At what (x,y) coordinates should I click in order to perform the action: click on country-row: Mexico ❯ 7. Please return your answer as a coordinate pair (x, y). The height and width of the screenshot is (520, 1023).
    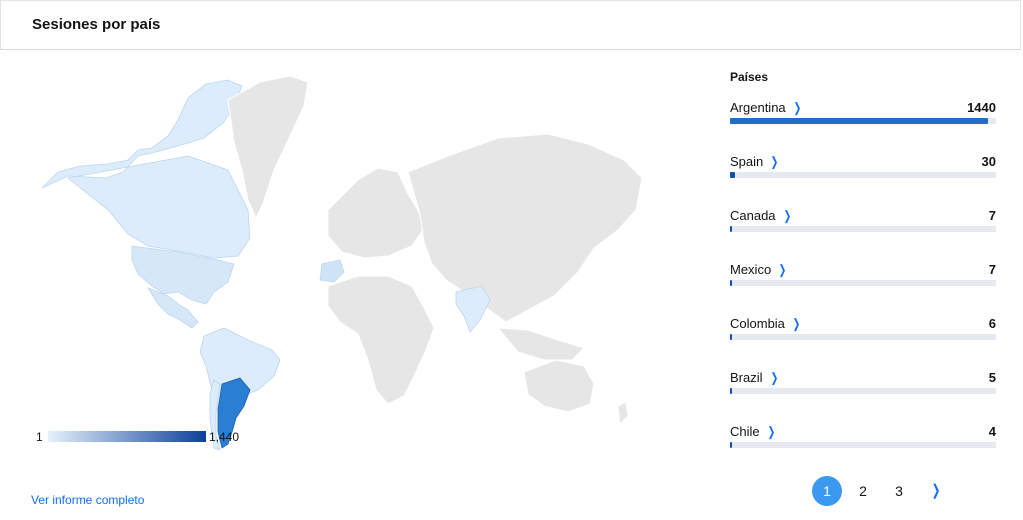
    Looking at the image, I should click on (863, 289).